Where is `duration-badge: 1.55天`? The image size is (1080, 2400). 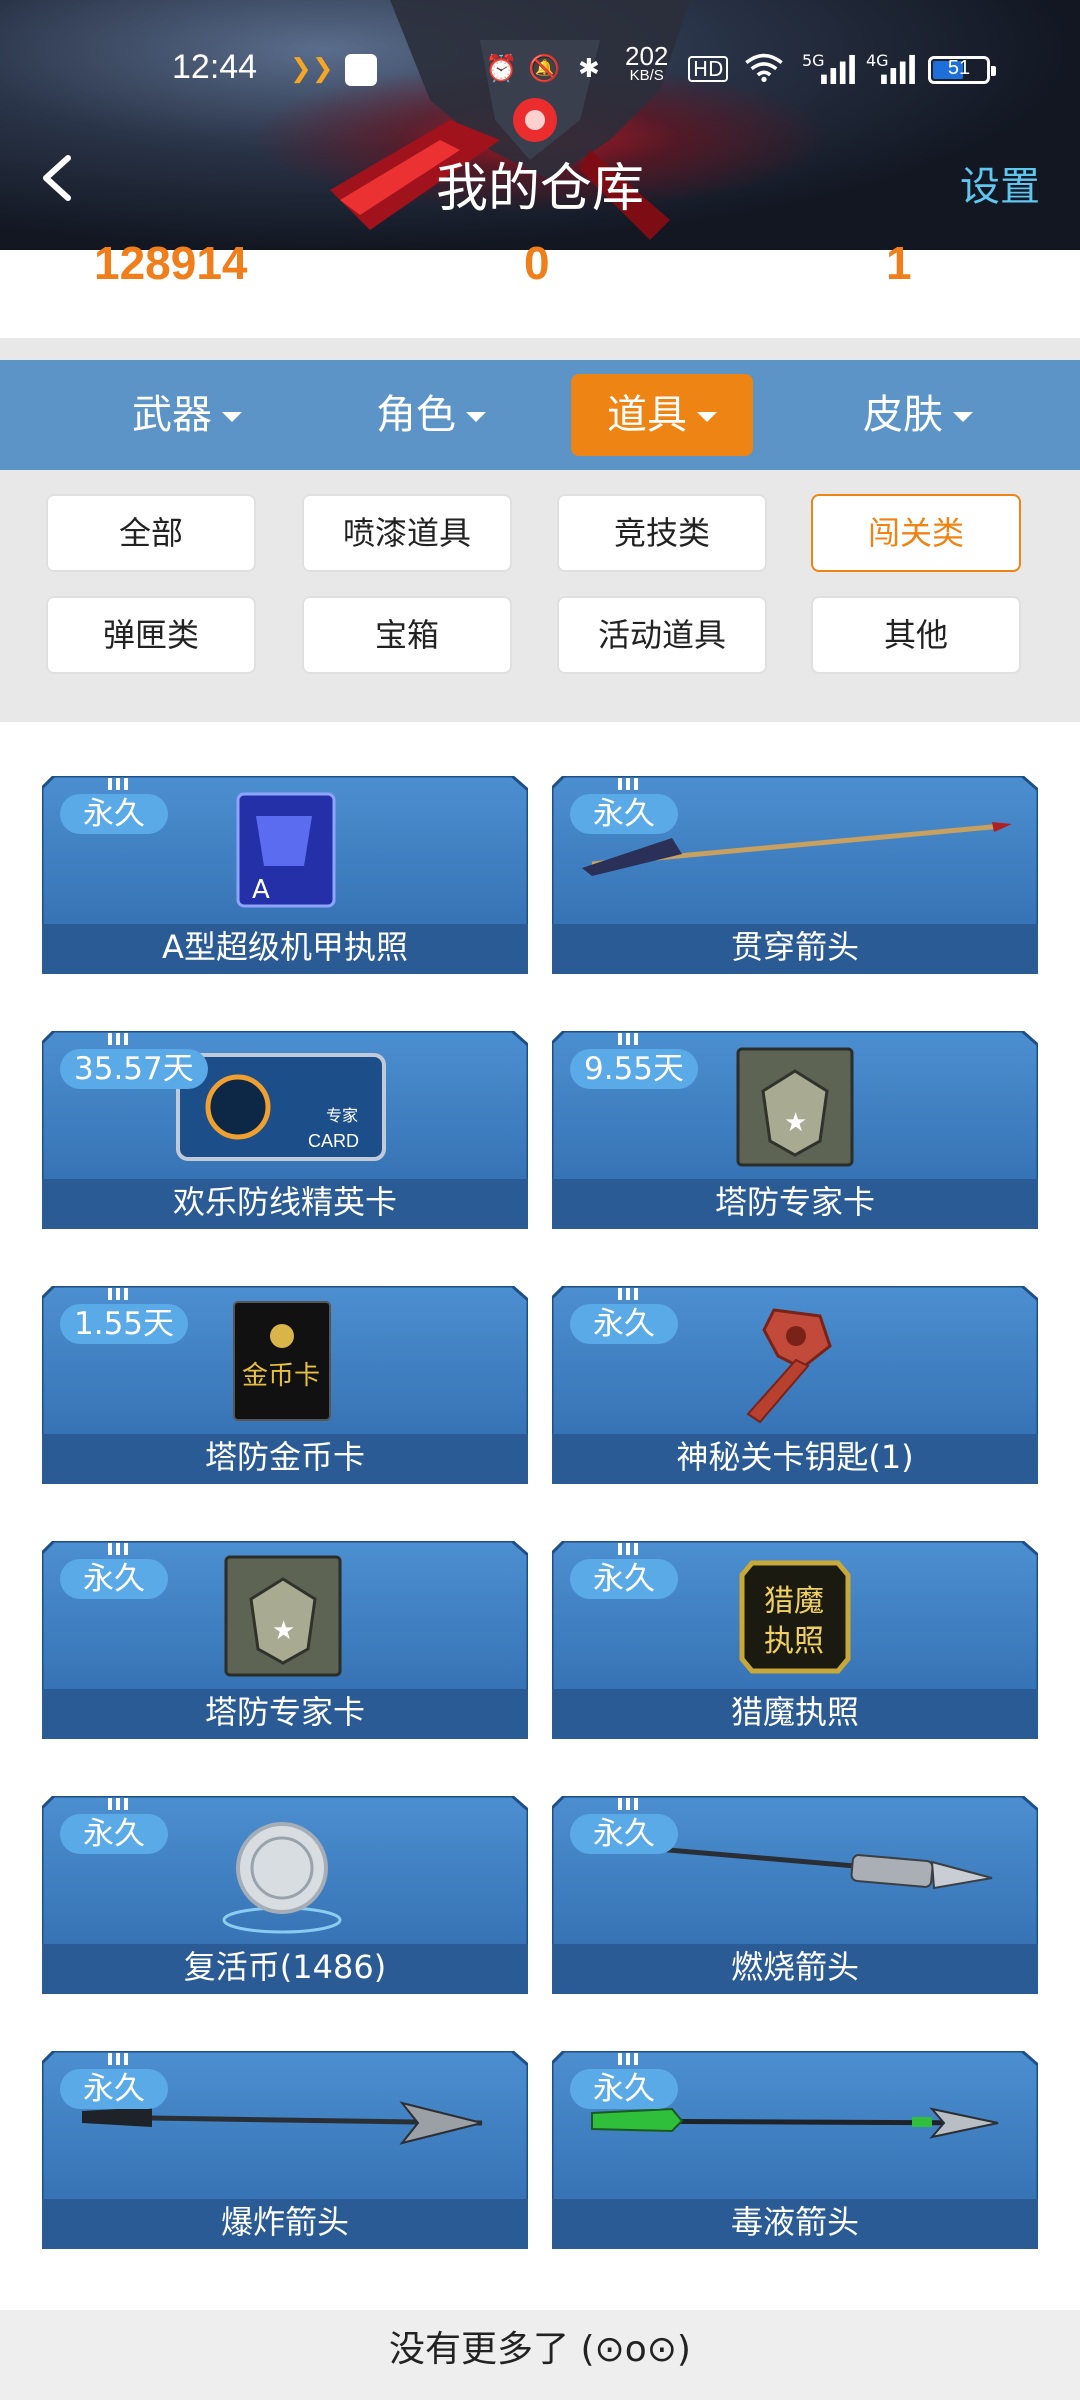 duration-badge: 1.55天 is located at coordinates (124, 1324).